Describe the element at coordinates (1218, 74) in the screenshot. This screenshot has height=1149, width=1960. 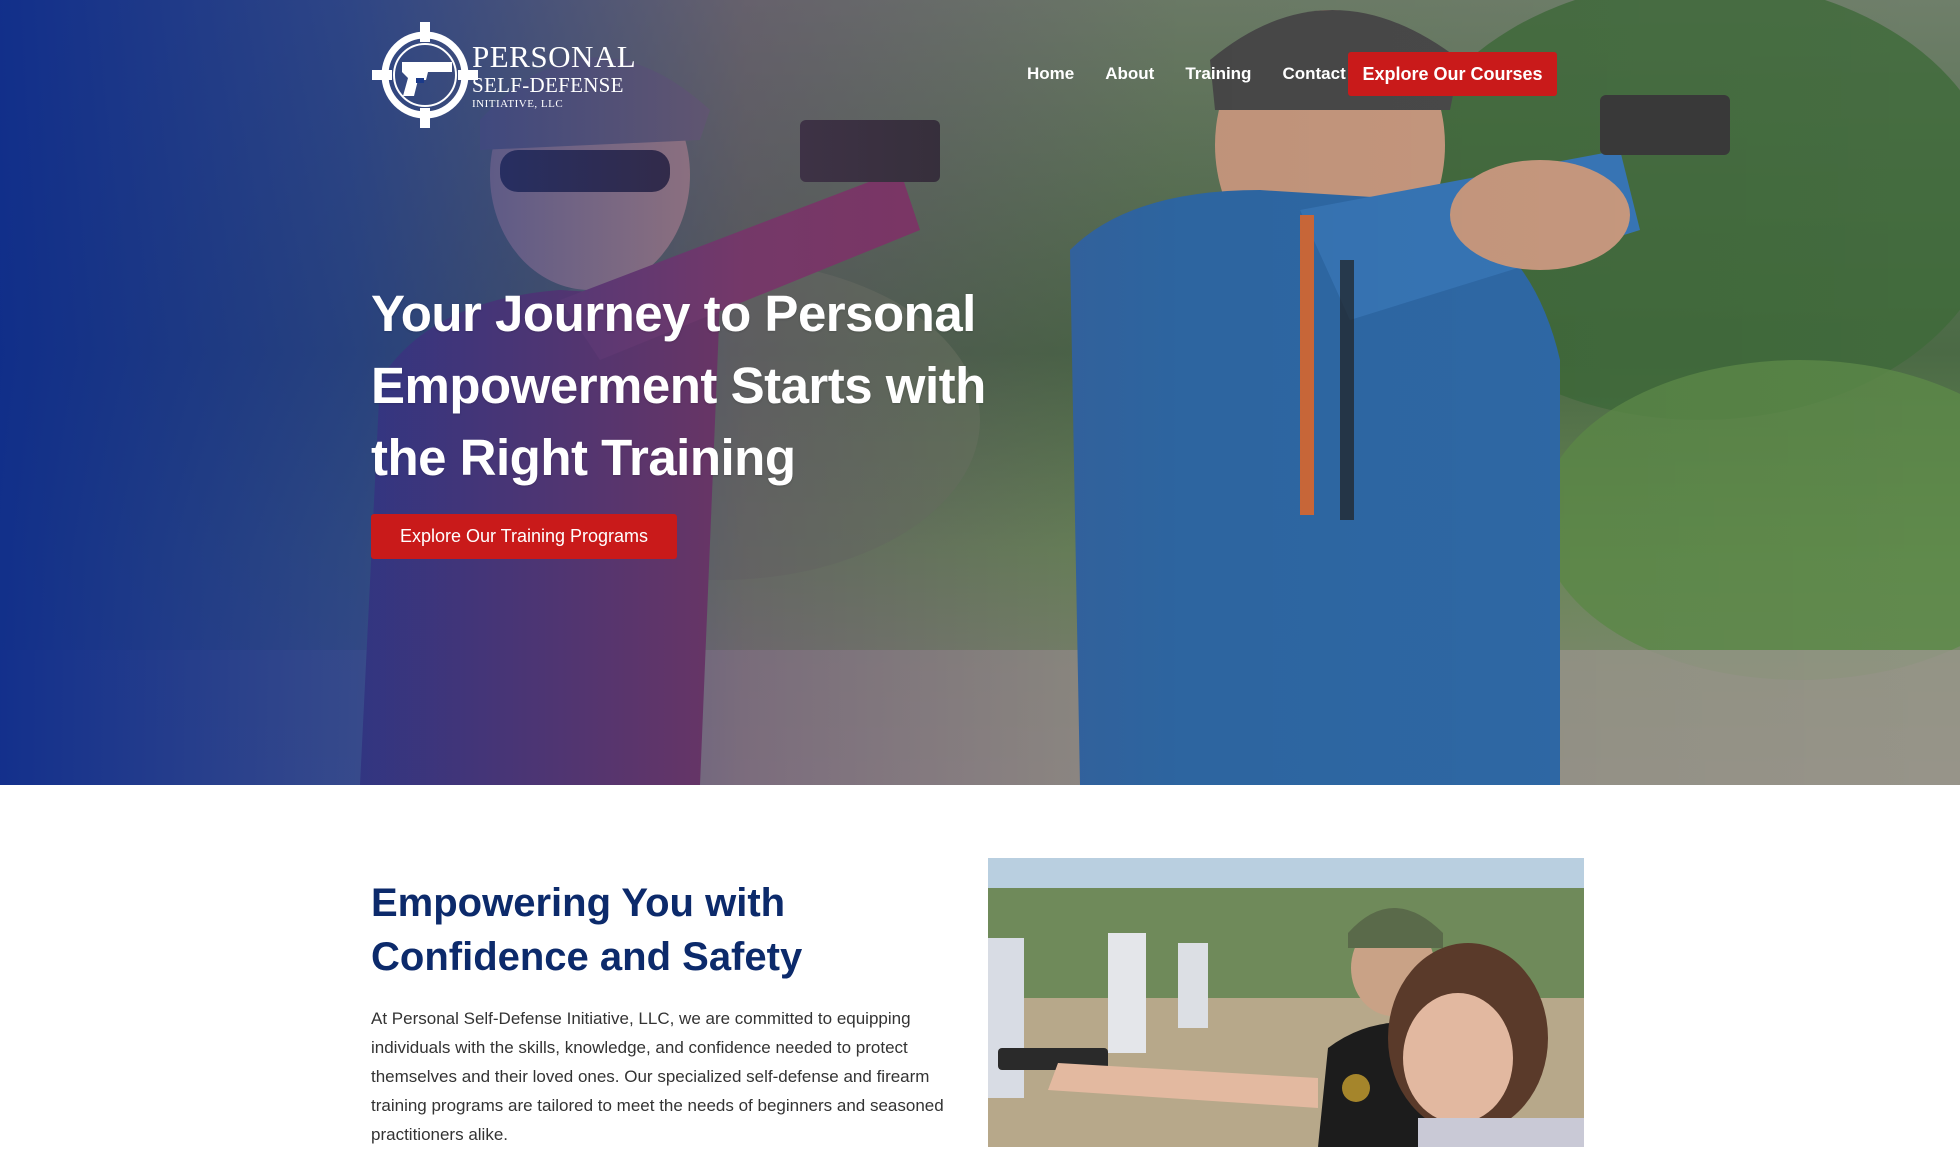
I see `nav-training: Training` at that location.